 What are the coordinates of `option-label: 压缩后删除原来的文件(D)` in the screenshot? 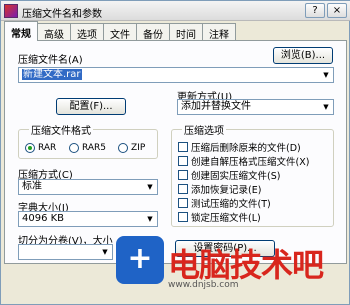 It's located at (246, 148).